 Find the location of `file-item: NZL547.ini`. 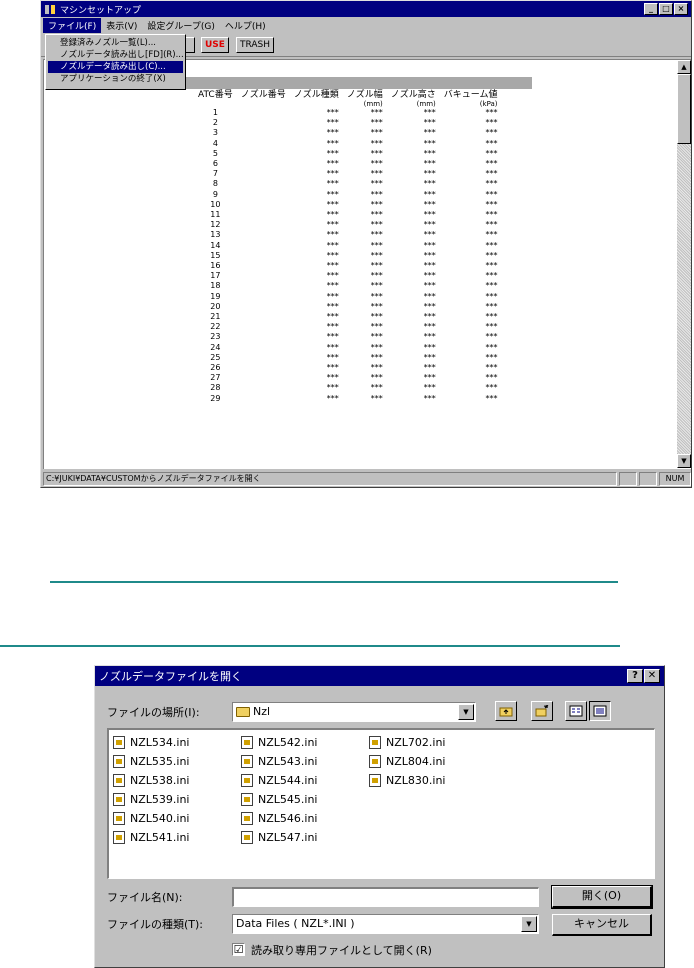

file-item: NZL547.ini is located at coordinates (279, 837).